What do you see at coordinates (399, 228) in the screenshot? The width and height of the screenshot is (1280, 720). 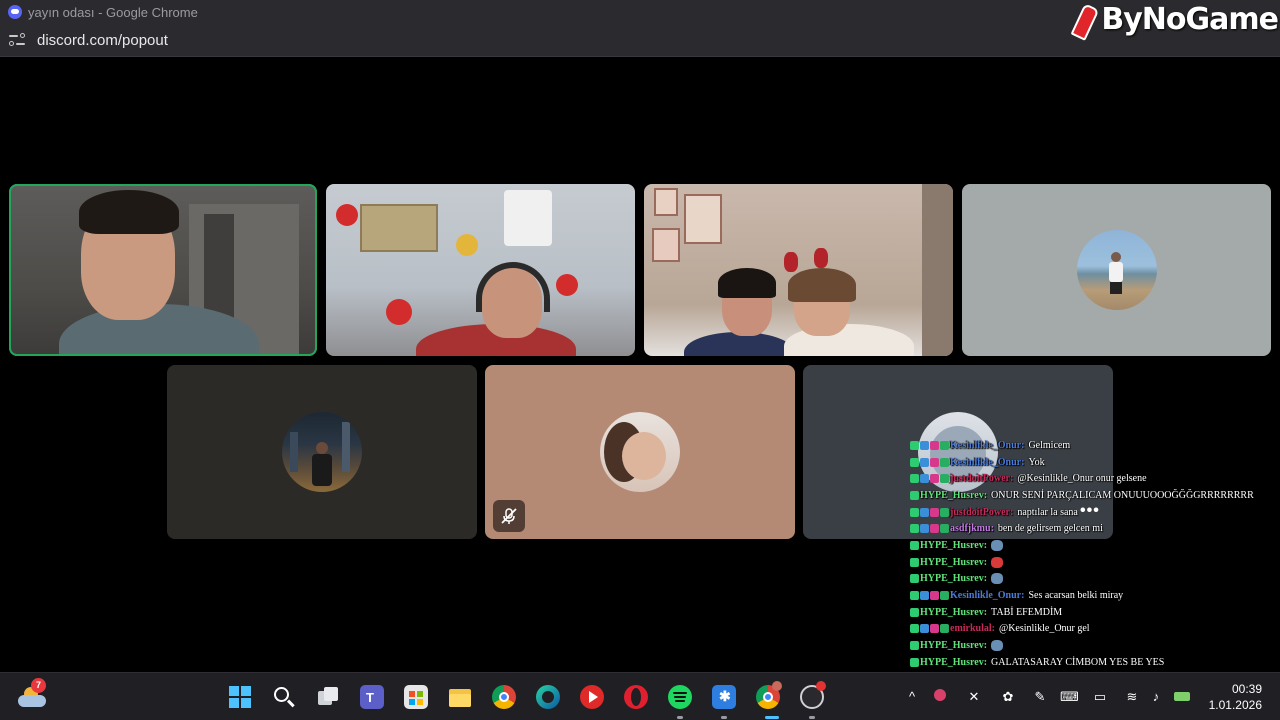 I see `wall-cork-board` at bounding box center [399, 228].